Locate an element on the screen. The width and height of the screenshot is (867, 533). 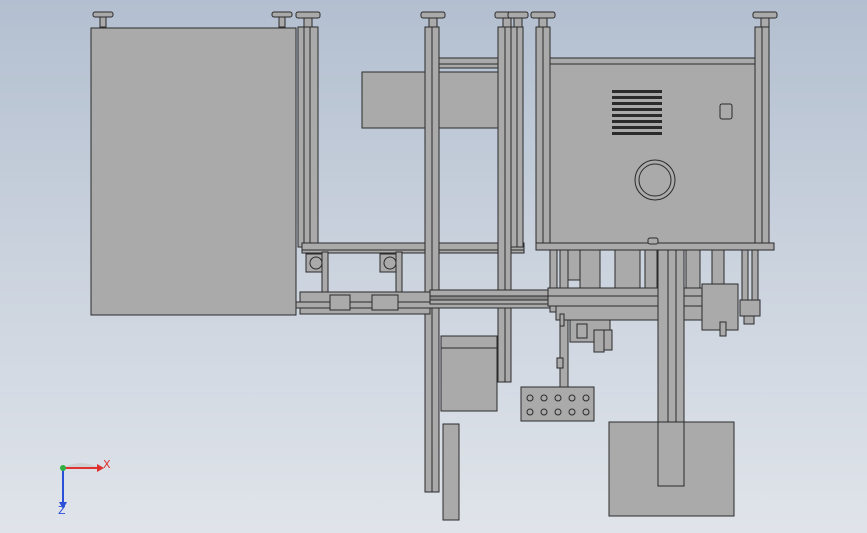
right-mechanism is located at coordinates (654, 326).